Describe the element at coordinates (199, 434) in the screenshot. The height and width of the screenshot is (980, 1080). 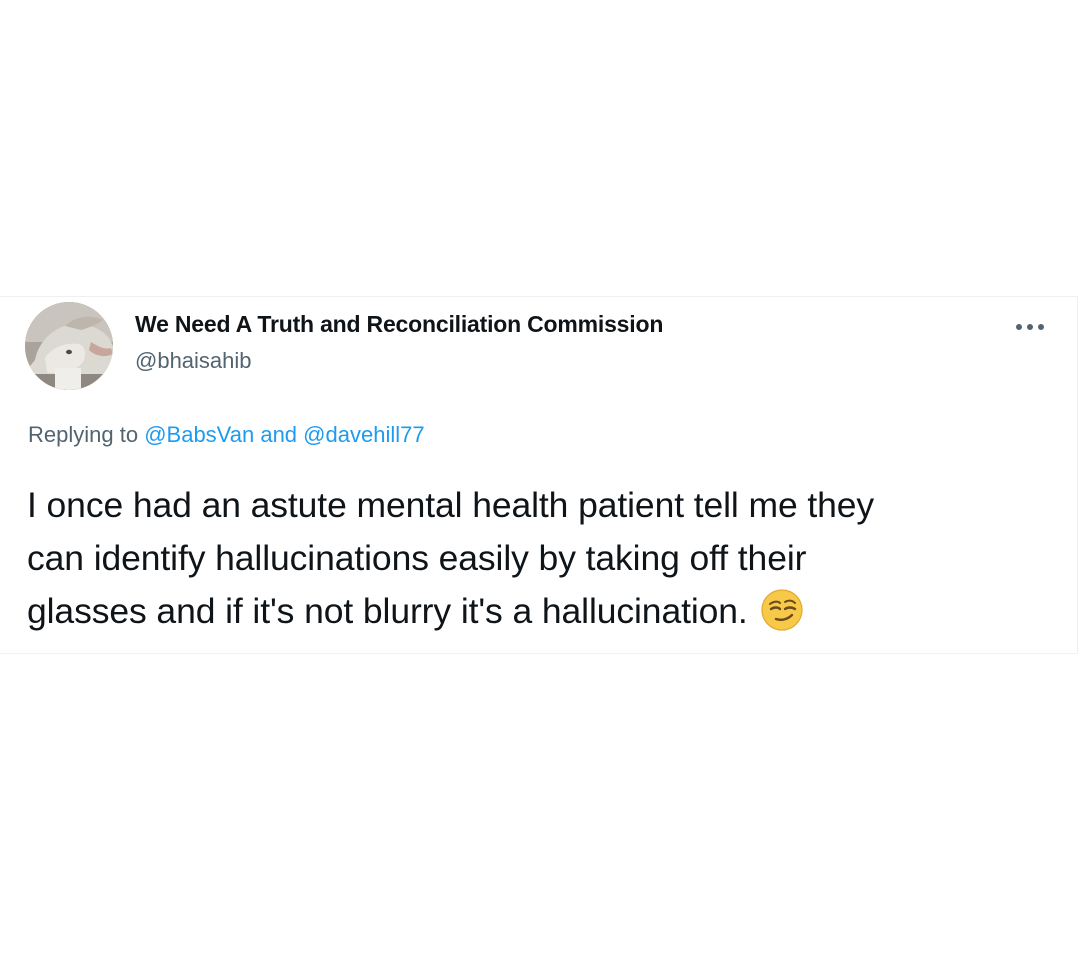
I see `mention-link-babsvan: @BabsVan` at that location.